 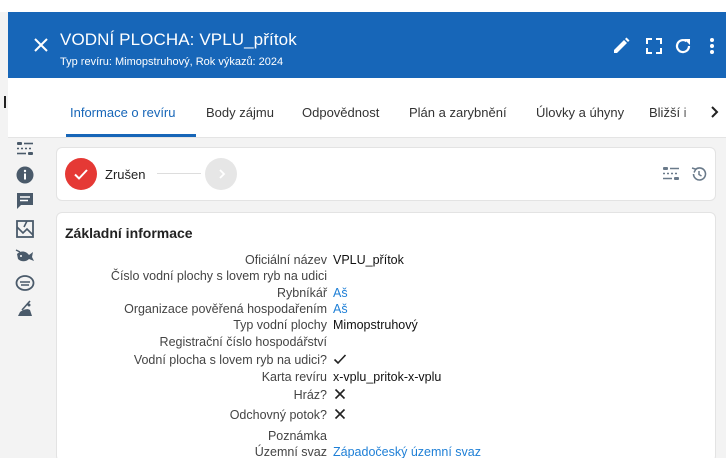 What do you see at coordinates (41, 45) in the screenshot?
I see `close-icon` at bounding box center [41, 45].